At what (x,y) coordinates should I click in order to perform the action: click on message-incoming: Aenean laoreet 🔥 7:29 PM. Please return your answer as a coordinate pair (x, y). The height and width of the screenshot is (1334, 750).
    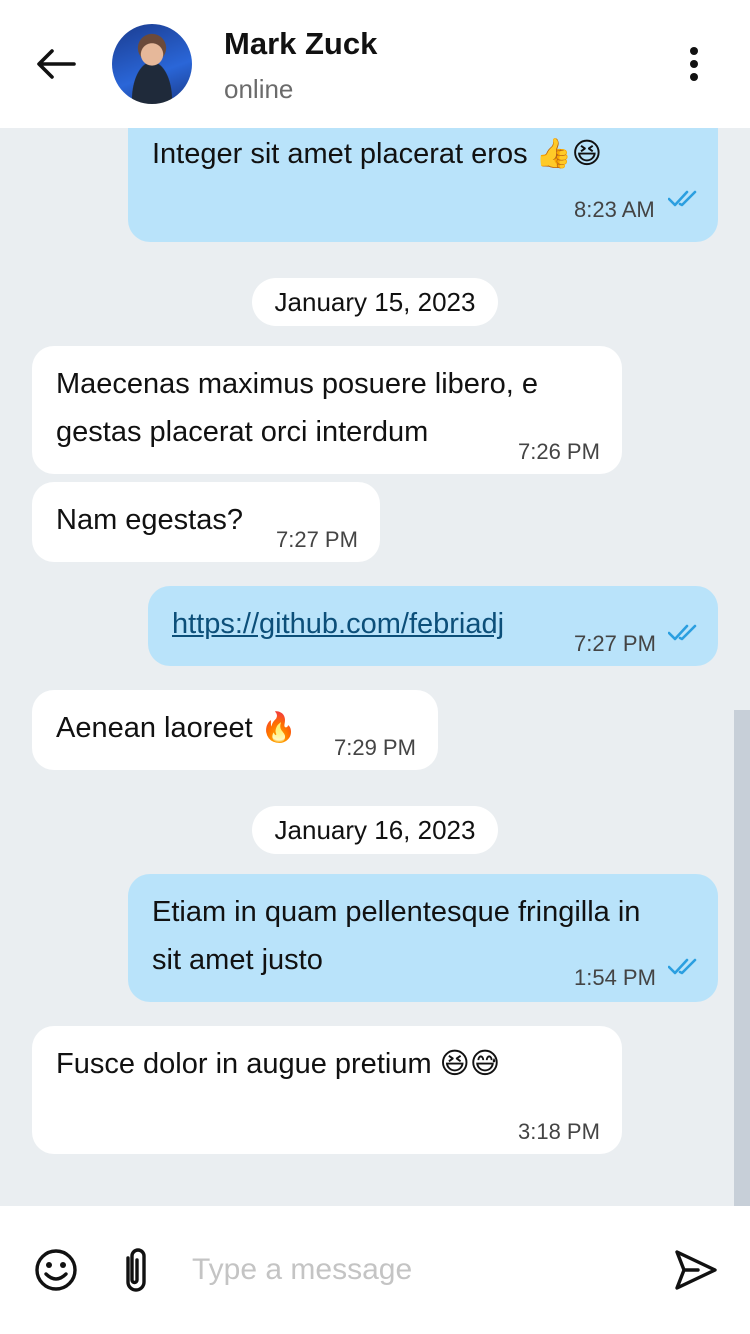
    Looking at the image, I should click on (235, 730).